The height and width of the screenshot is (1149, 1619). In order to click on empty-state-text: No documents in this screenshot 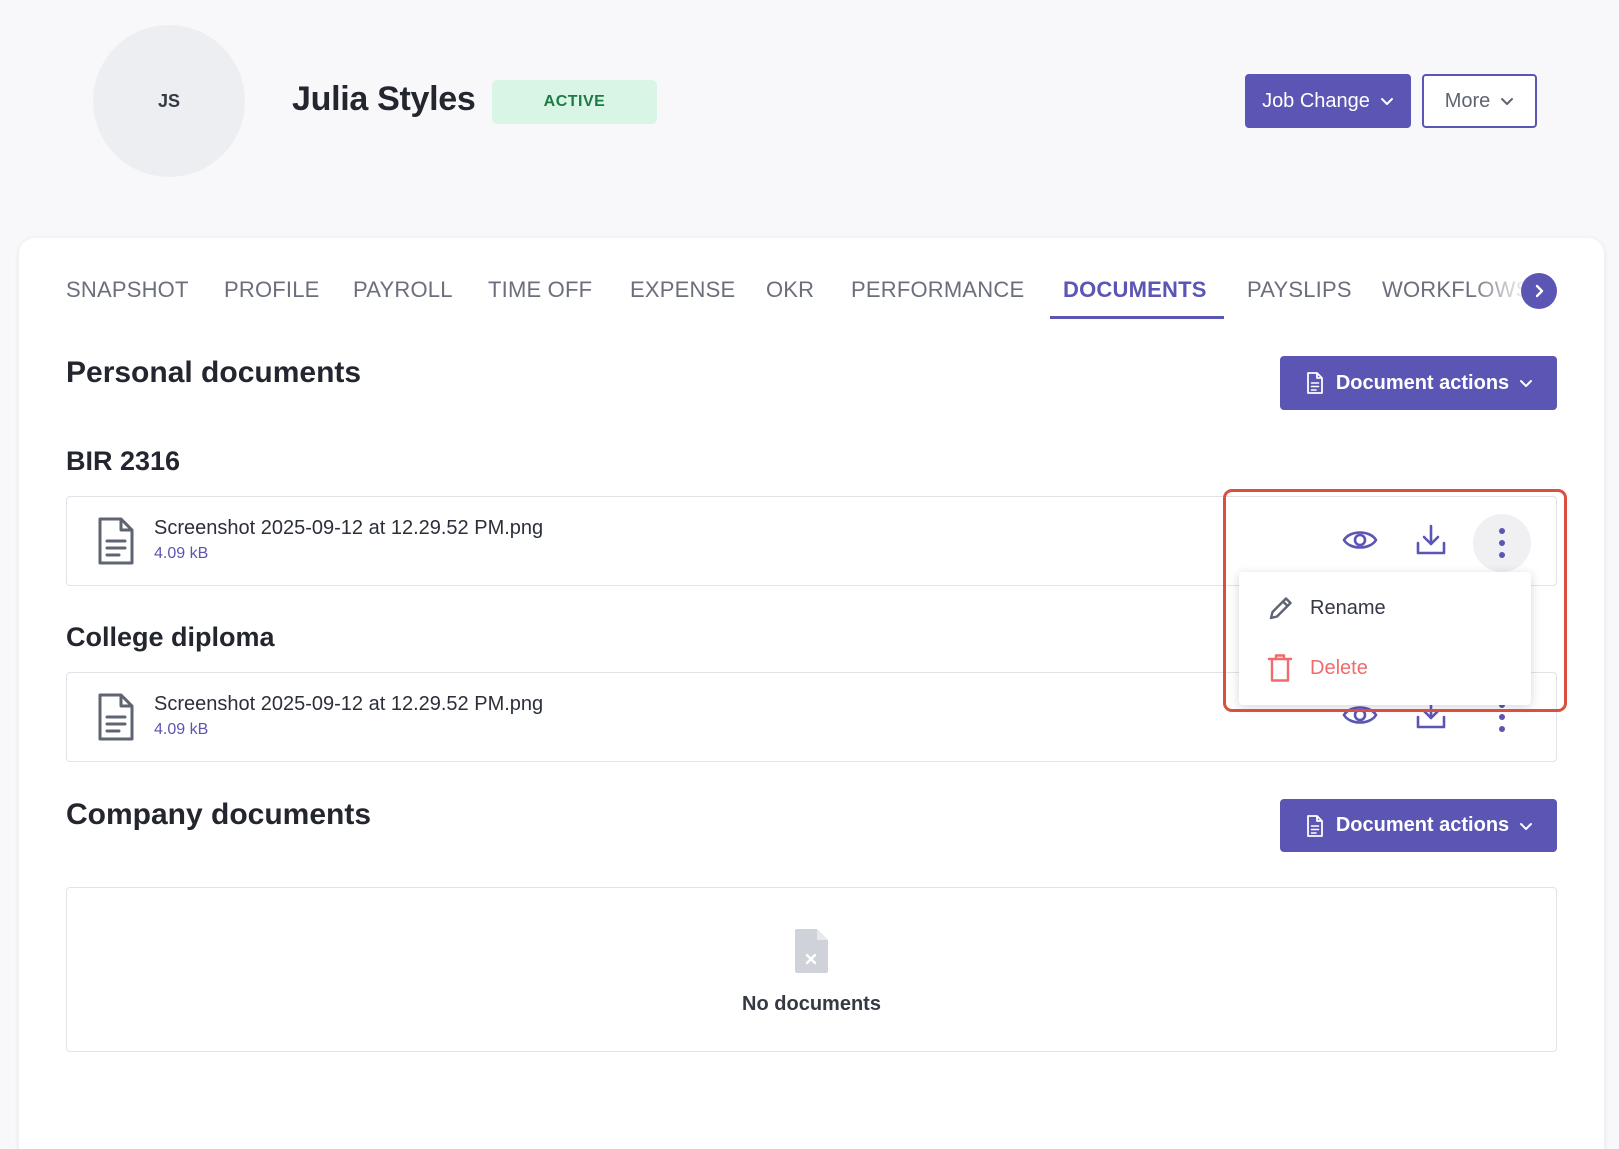, I will do `click(811, 1004)`.